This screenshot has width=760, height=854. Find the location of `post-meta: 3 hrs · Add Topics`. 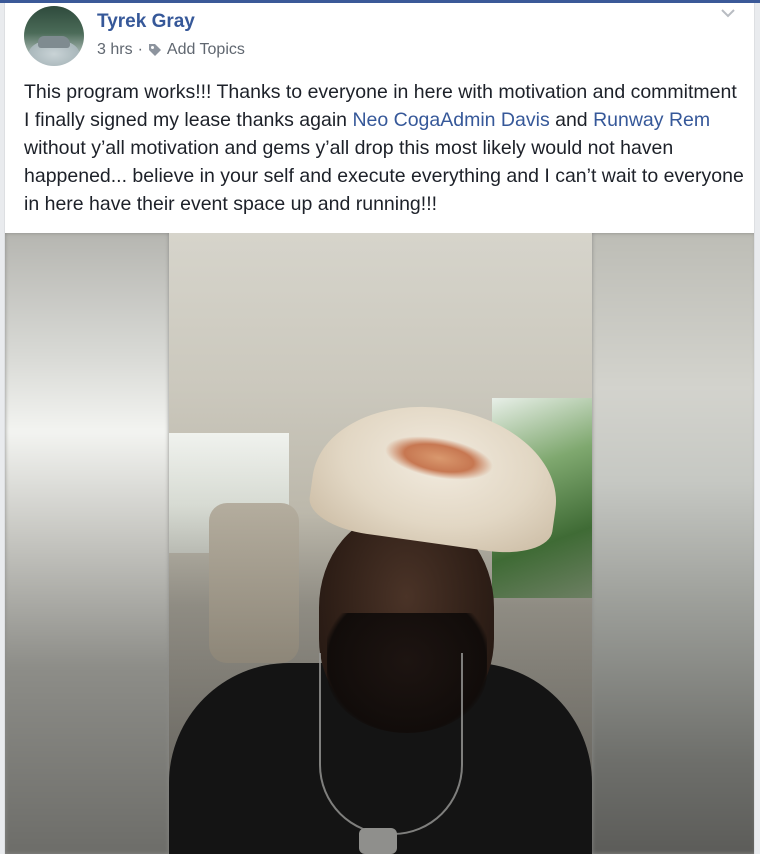

post-meta: 3 hrs · Add Topics is located at coordinates (171, 50).